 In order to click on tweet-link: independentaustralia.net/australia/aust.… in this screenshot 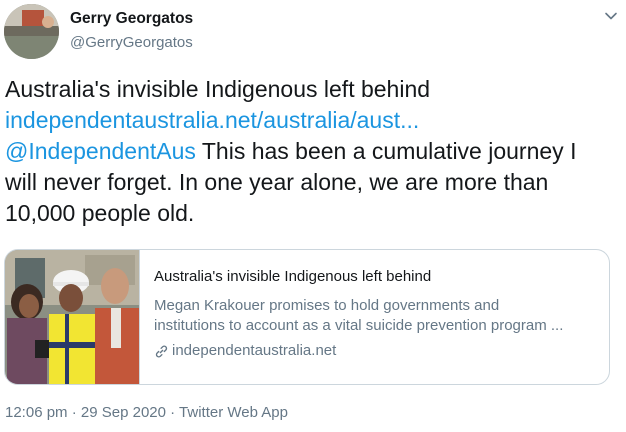, I will do `click(312, 120)`.